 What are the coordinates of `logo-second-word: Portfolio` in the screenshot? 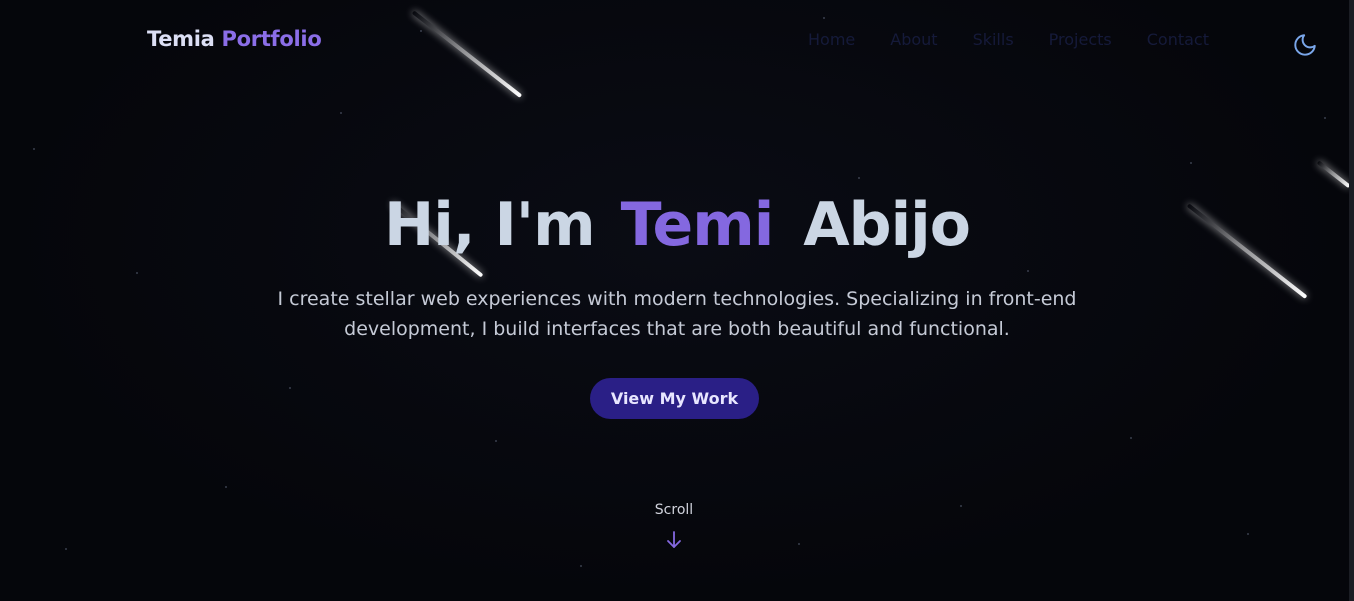 It's located at (271, 39).